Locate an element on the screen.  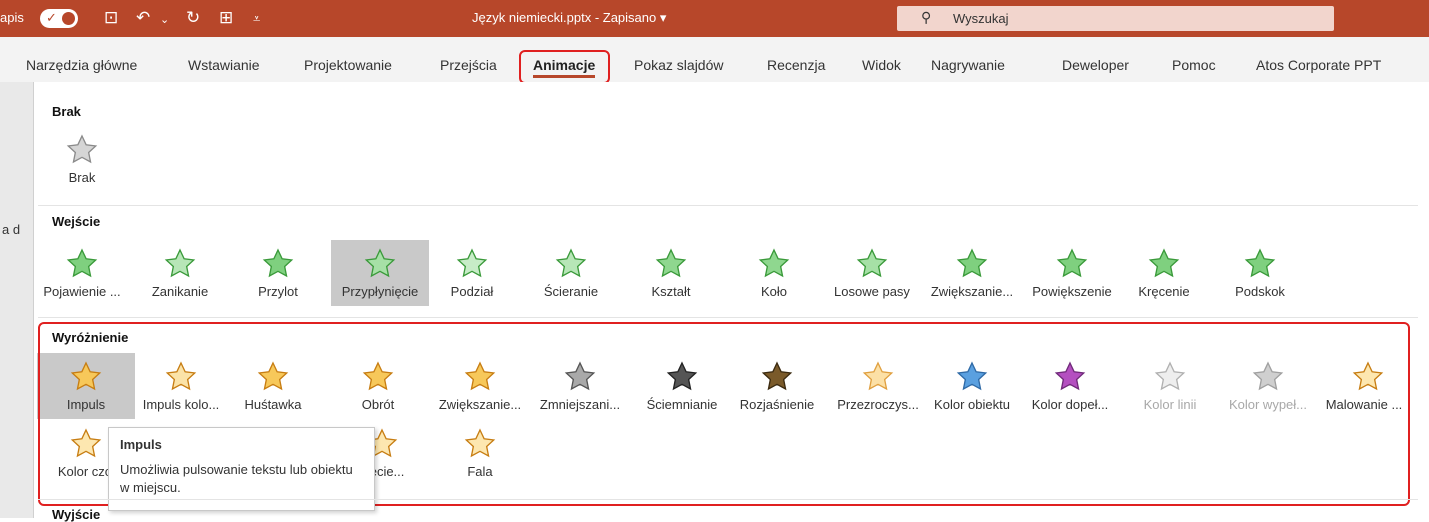
entrance-wheel: Koło is located at coordinates (774, 273).